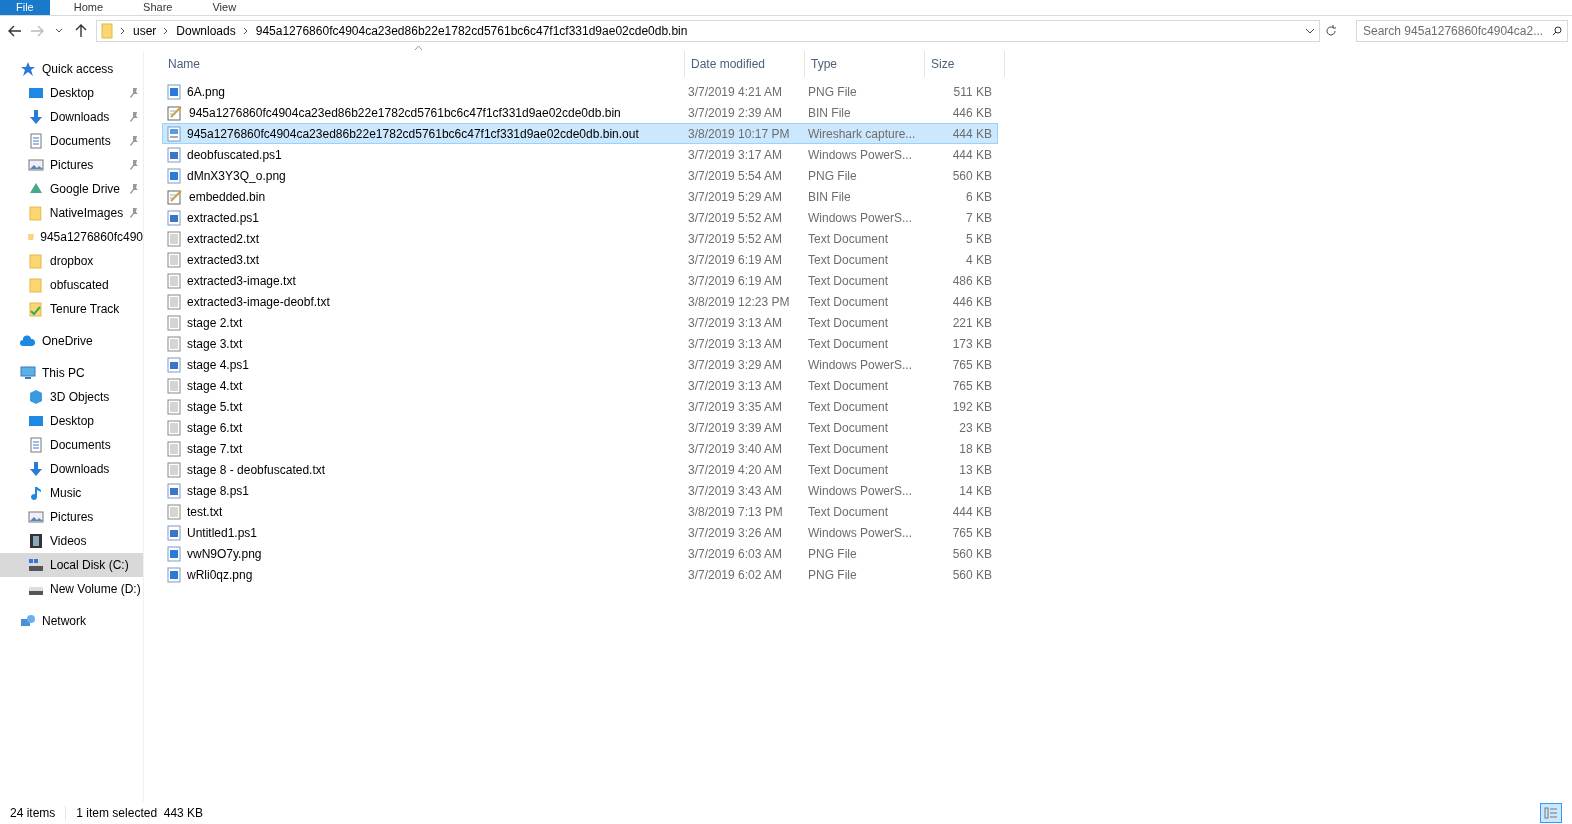  Describe the element at coordinates (36, 309) in the screenshot. I see `folder-check-icon` at that location.